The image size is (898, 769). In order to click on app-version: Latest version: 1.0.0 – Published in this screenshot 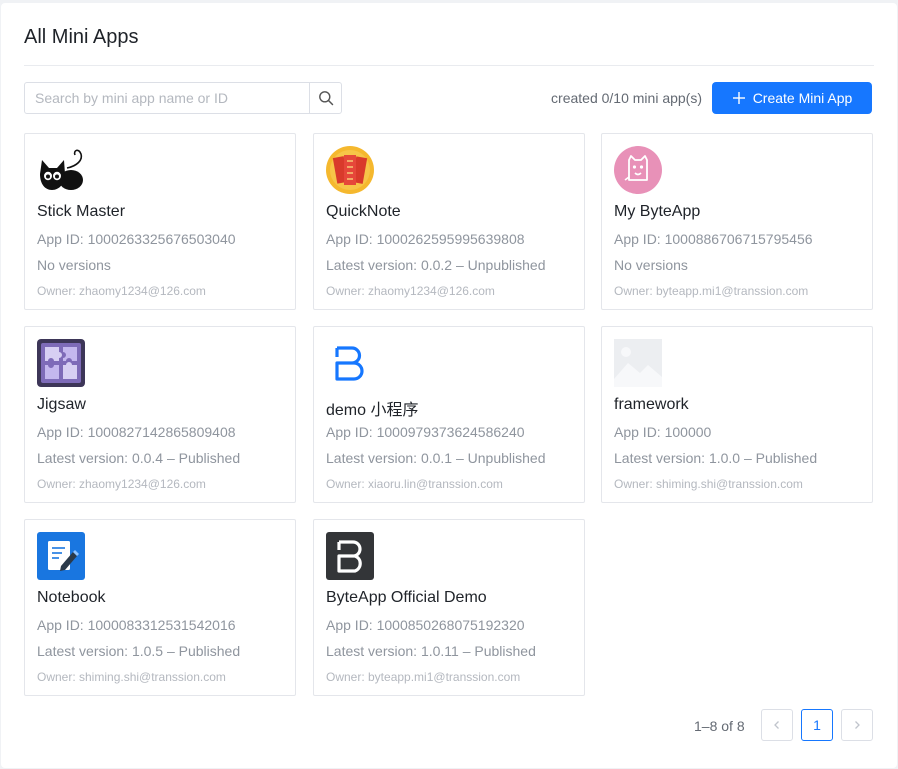, I will do `click(716, 458)`.